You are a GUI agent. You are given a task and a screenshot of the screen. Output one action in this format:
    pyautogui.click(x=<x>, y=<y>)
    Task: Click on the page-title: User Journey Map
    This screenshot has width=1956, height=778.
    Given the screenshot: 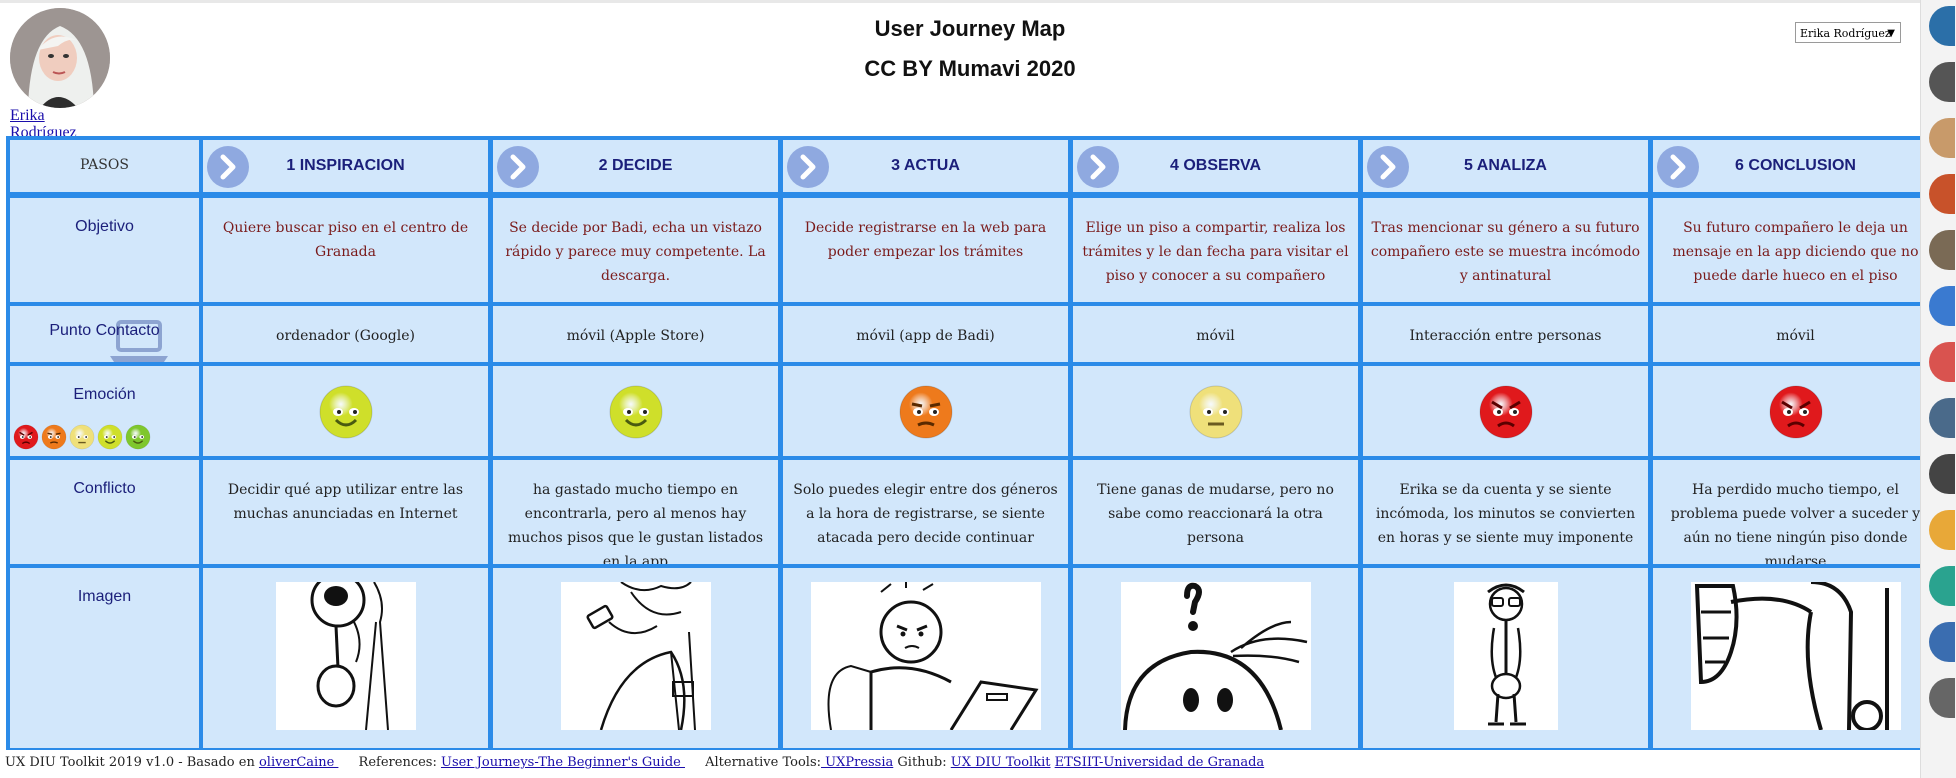 What is the action you would take?
    pyautogui.click(x=970, y=28)
    